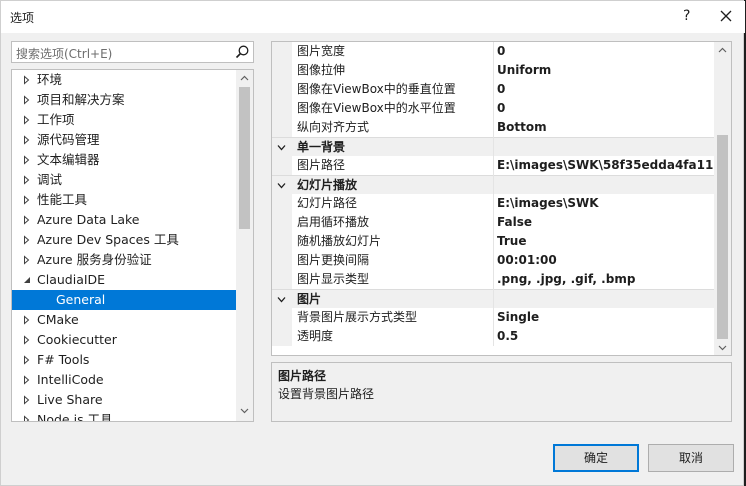 Image resolution: width=746 pixels, height=486 pixels. I want to click on property-value: True, so click(606, 241).